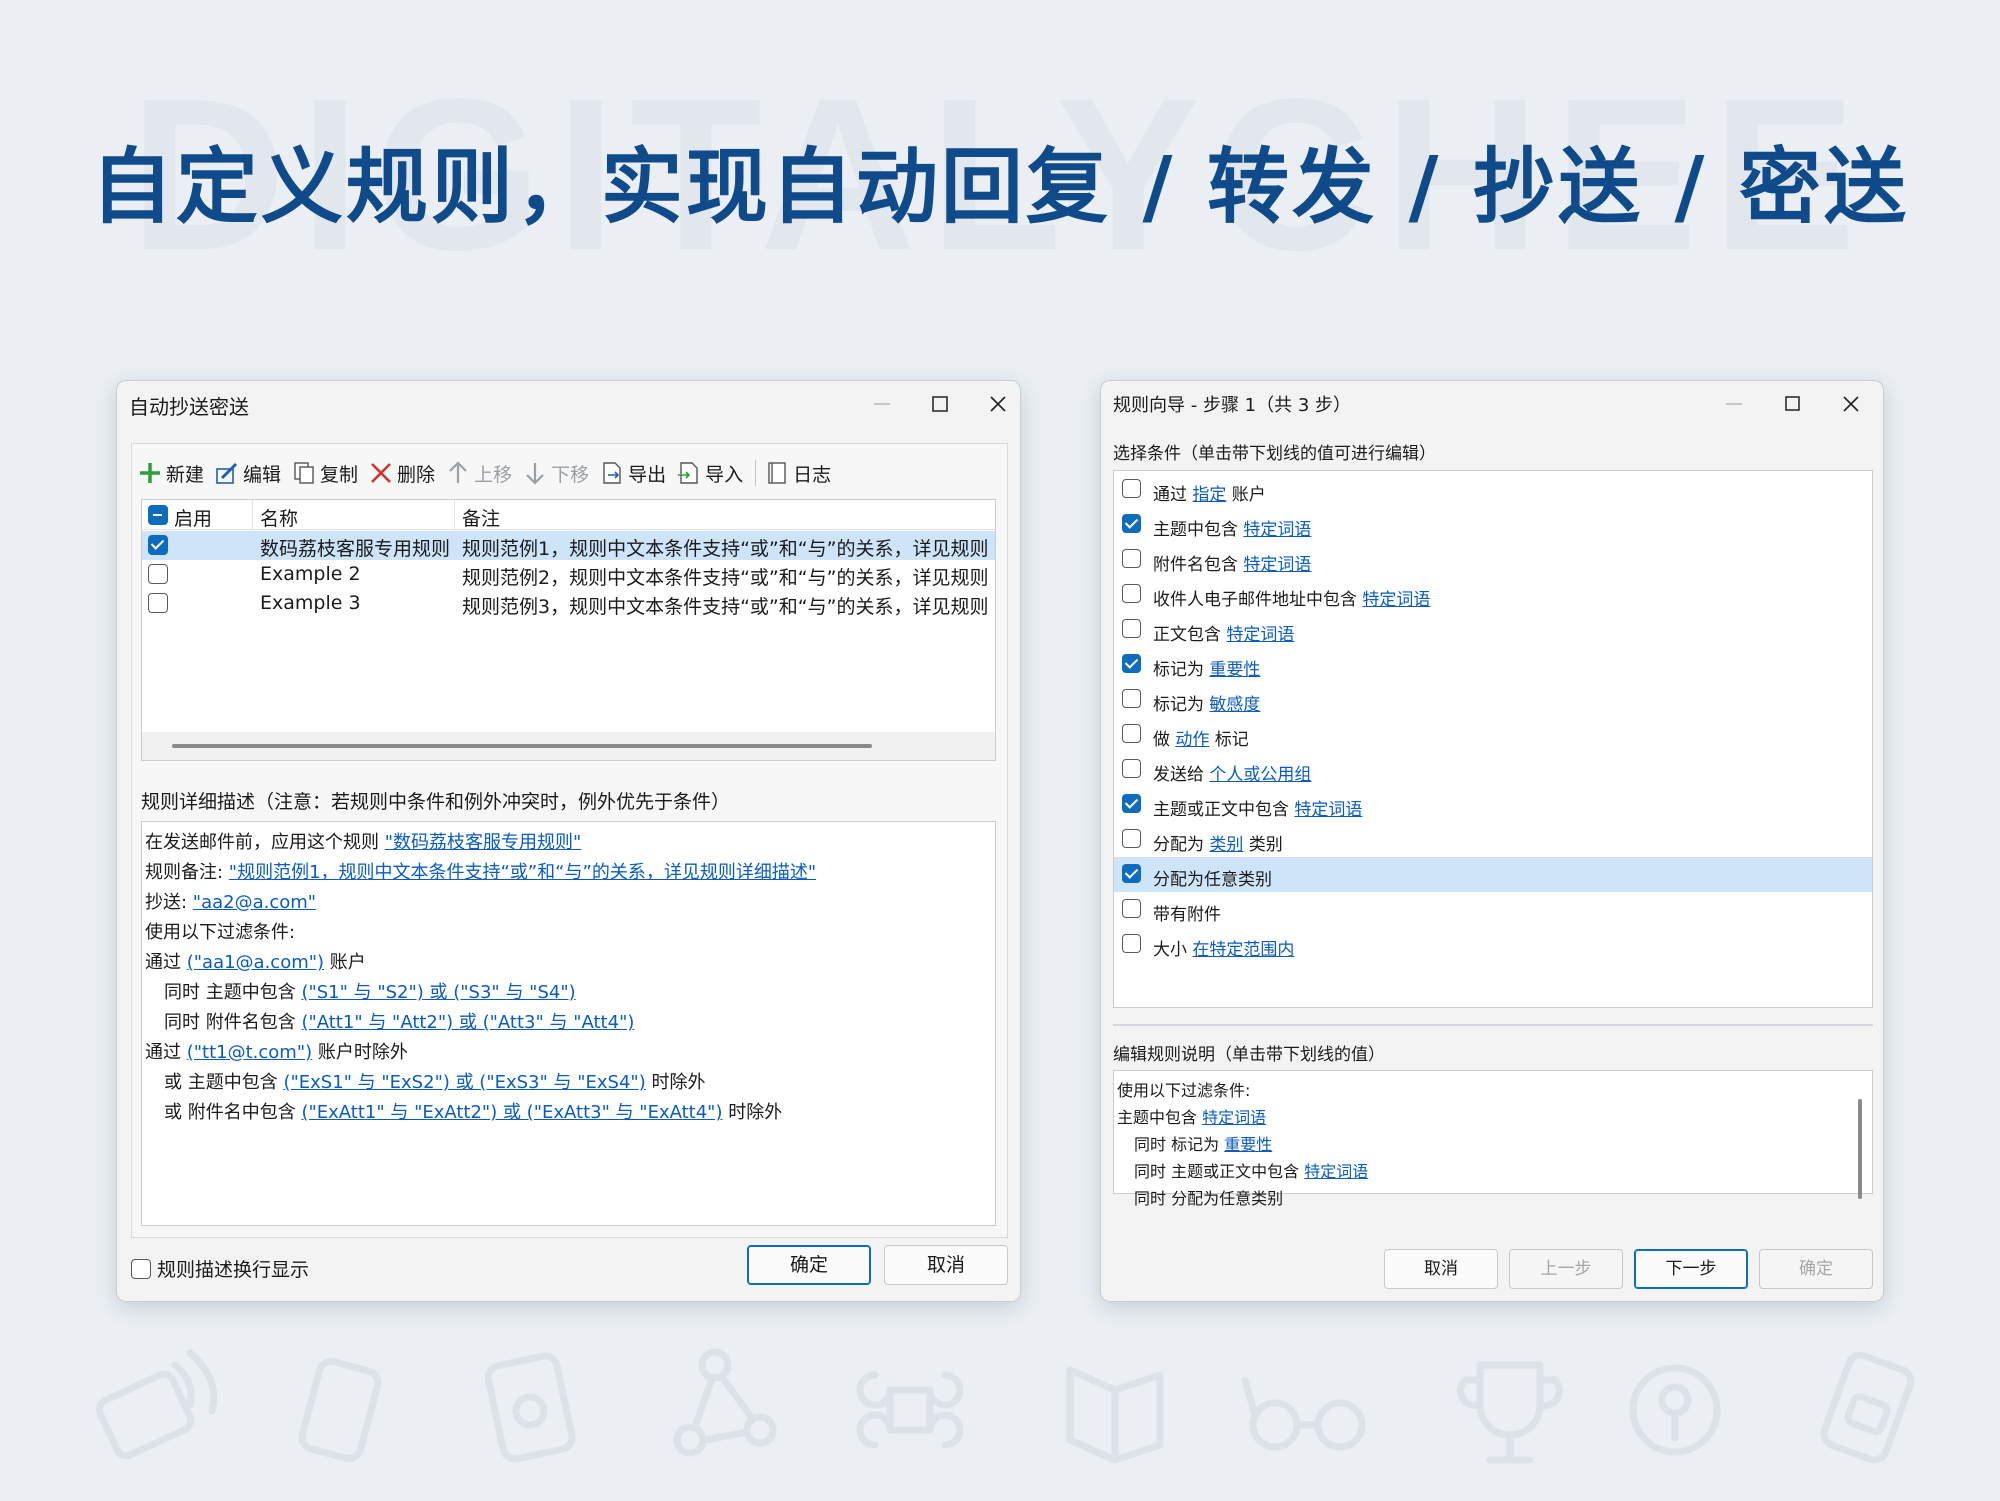  I want to click on attachment-words-link: ("Att1" 与 "Att2") 或 ("Att3" 与 "Att4"), so click(467, 1022).